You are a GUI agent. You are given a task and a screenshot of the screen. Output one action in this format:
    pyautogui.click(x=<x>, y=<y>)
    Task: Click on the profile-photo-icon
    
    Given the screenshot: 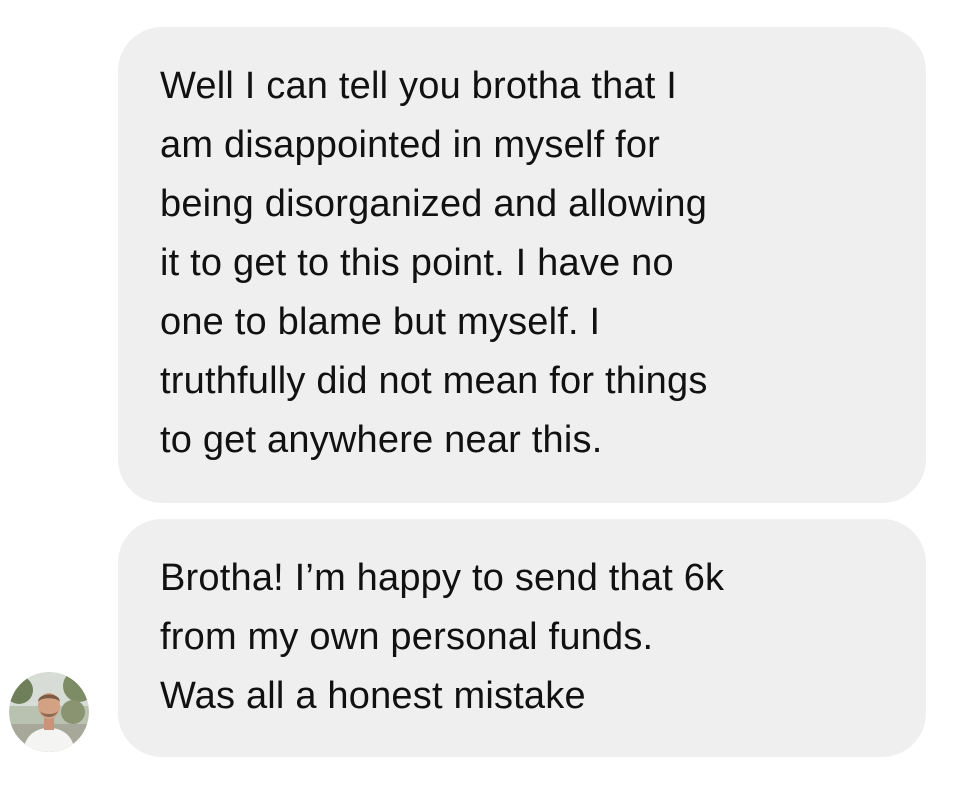 What is the action you would take?
    pyautogui.click(x=49, y=712)
    